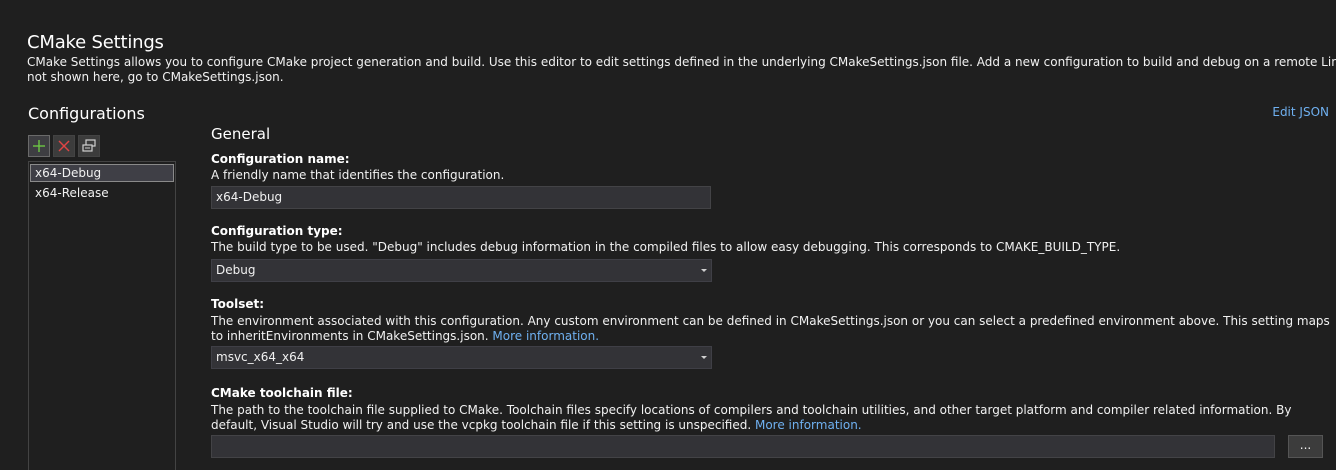 This screenshot has height=470, width=1336. I want to click on toolset-label: Toolset:, so click(238, 304).